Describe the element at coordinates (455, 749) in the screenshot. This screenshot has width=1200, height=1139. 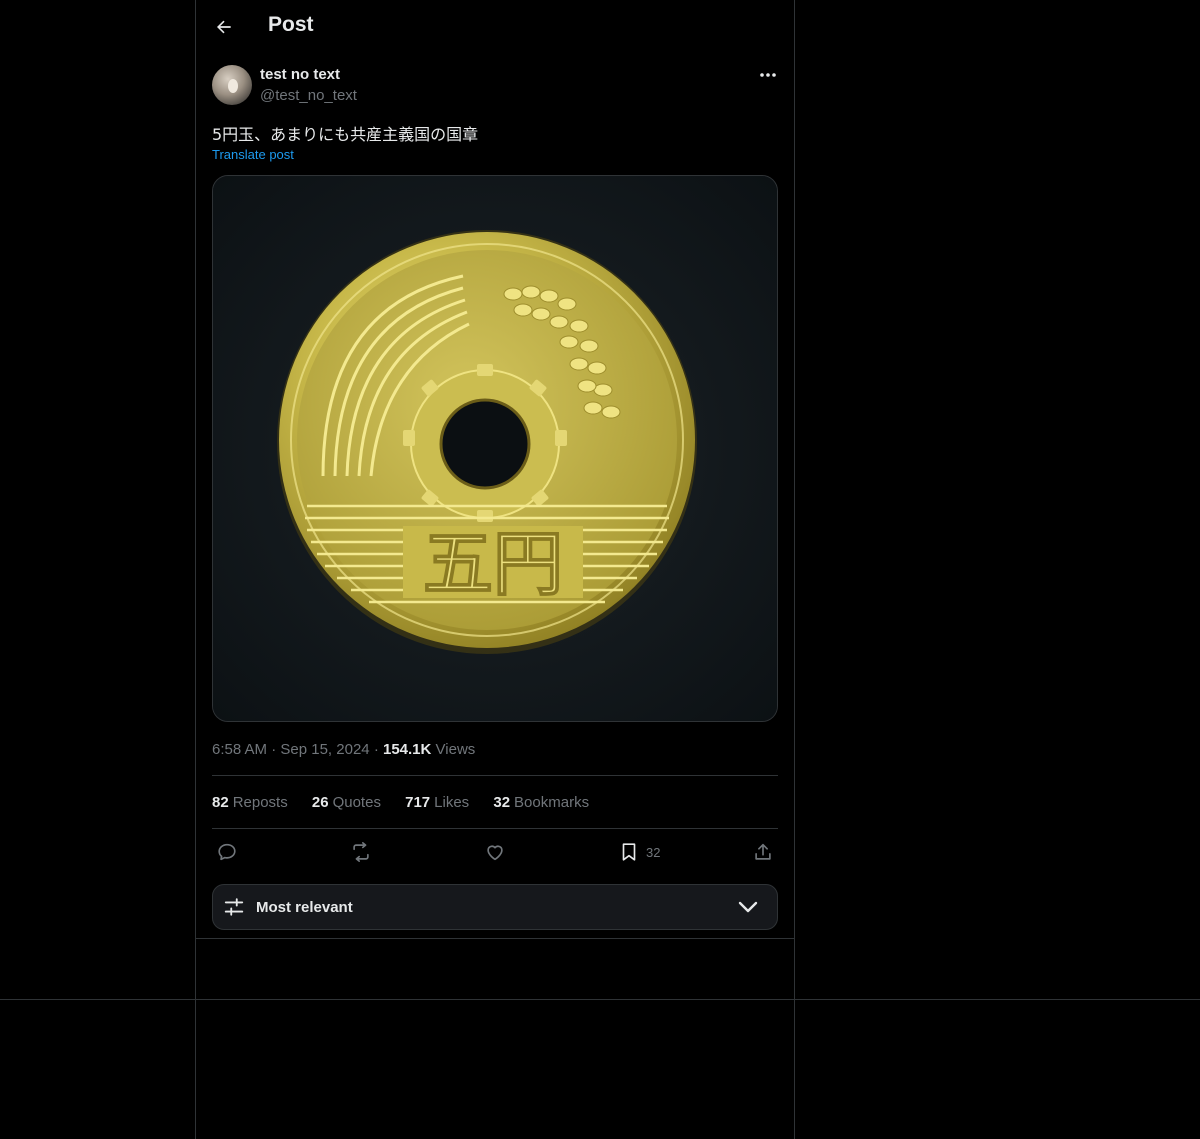
I see `views-label: Views` at that location.